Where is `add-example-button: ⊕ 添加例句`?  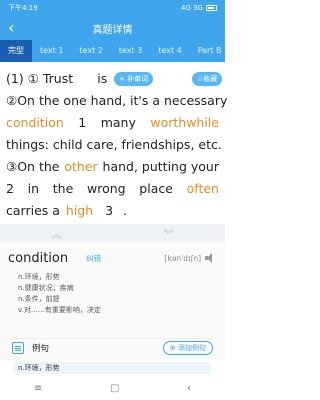
add-example-button: ⊕ 添加例句 is located at coordinates (187, 347).